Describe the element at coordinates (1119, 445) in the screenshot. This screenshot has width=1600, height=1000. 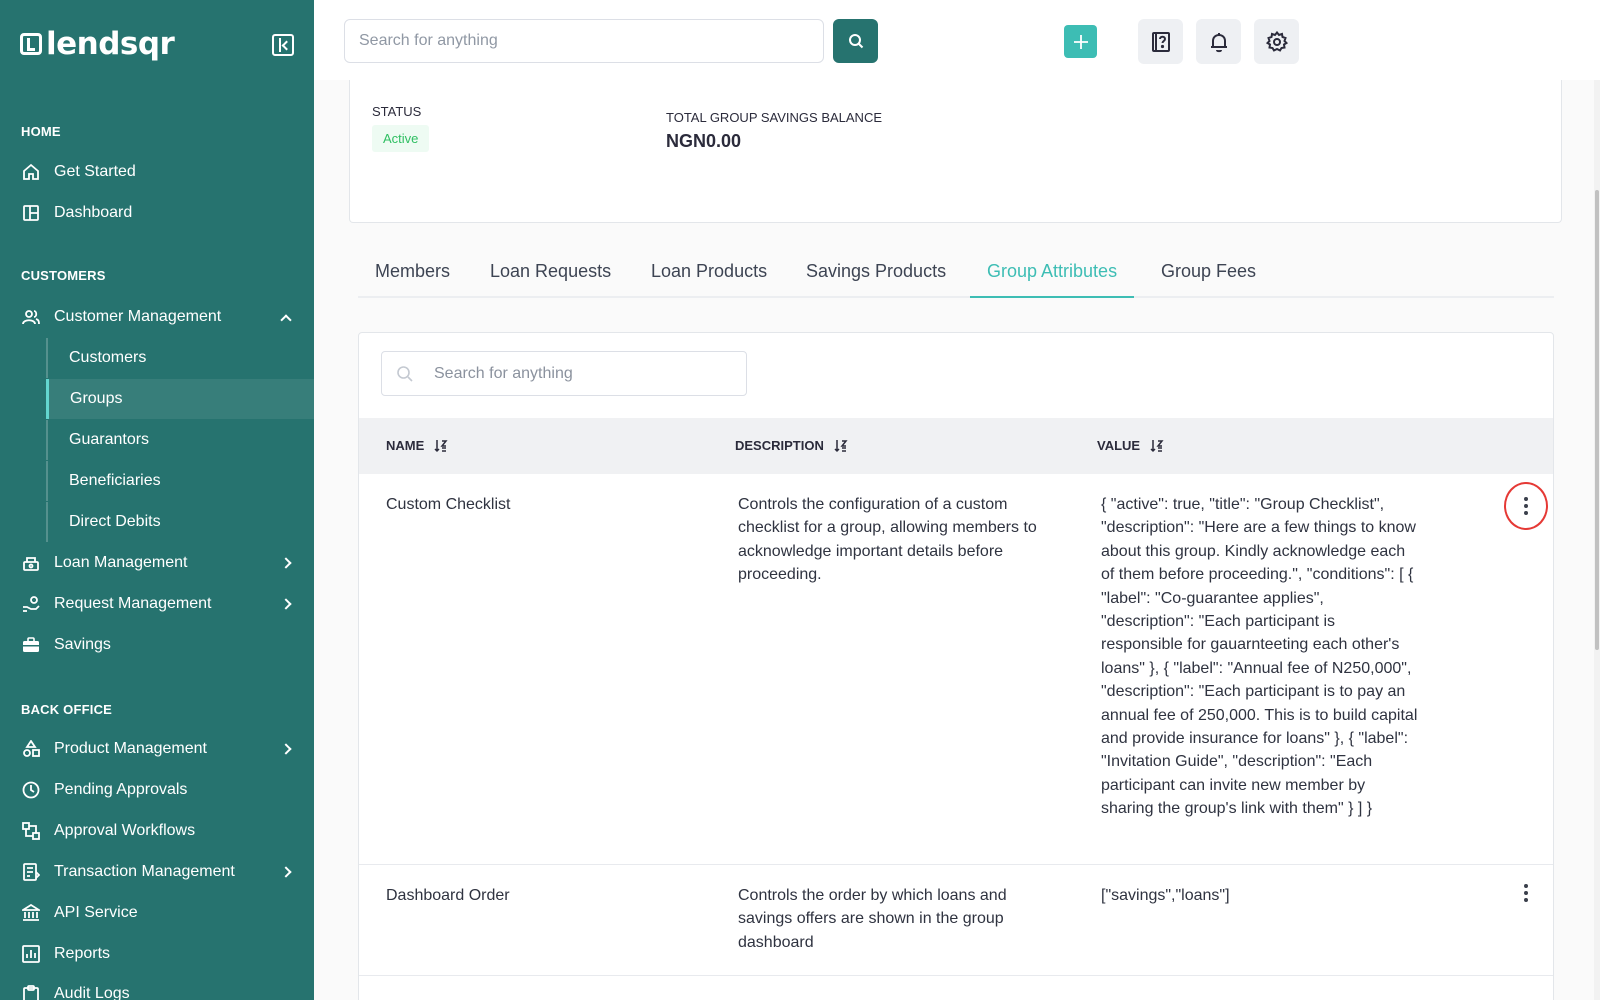
I see `column-header-label: VALUE` at that location.